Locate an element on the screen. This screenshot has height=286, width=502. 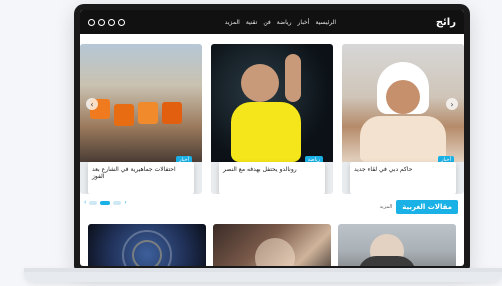
card-caption: رونالدو يحتفل بهدفه مع النصر is located at coordinates (272, 178).